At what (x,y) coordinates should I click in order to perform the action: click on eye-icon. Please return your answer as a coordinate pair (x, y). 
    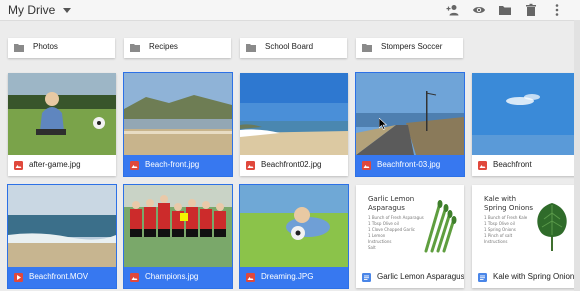
    Looking at the image, I should click on (479, 10).